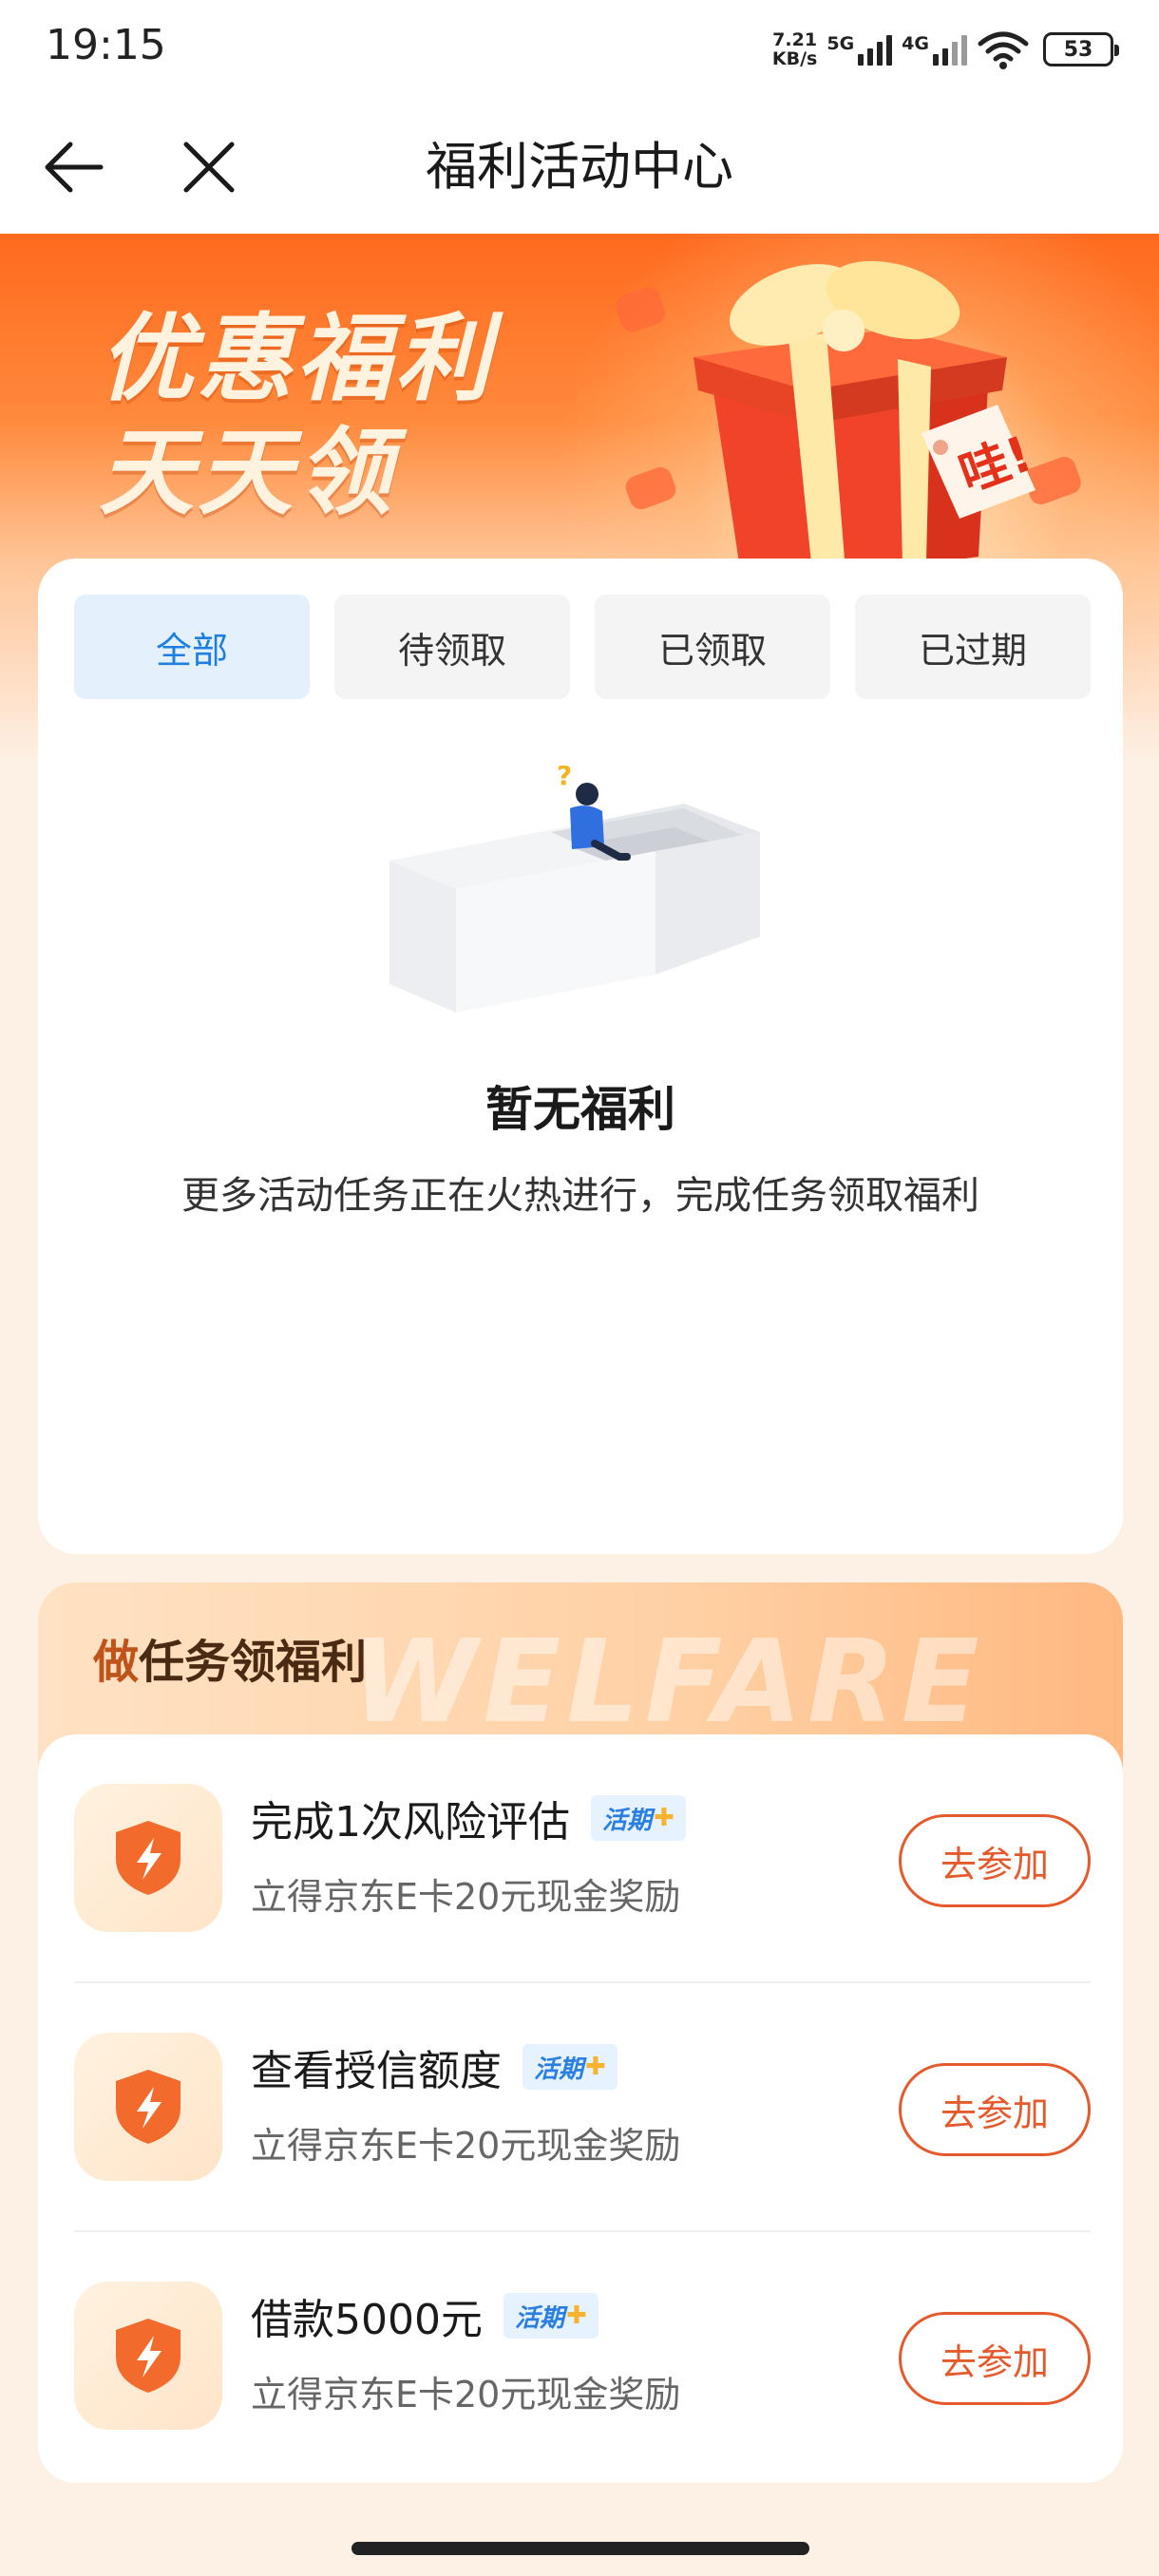  I want to click on task-name: 完成1次风险评估 活期 ✚, so click(468, 1818).